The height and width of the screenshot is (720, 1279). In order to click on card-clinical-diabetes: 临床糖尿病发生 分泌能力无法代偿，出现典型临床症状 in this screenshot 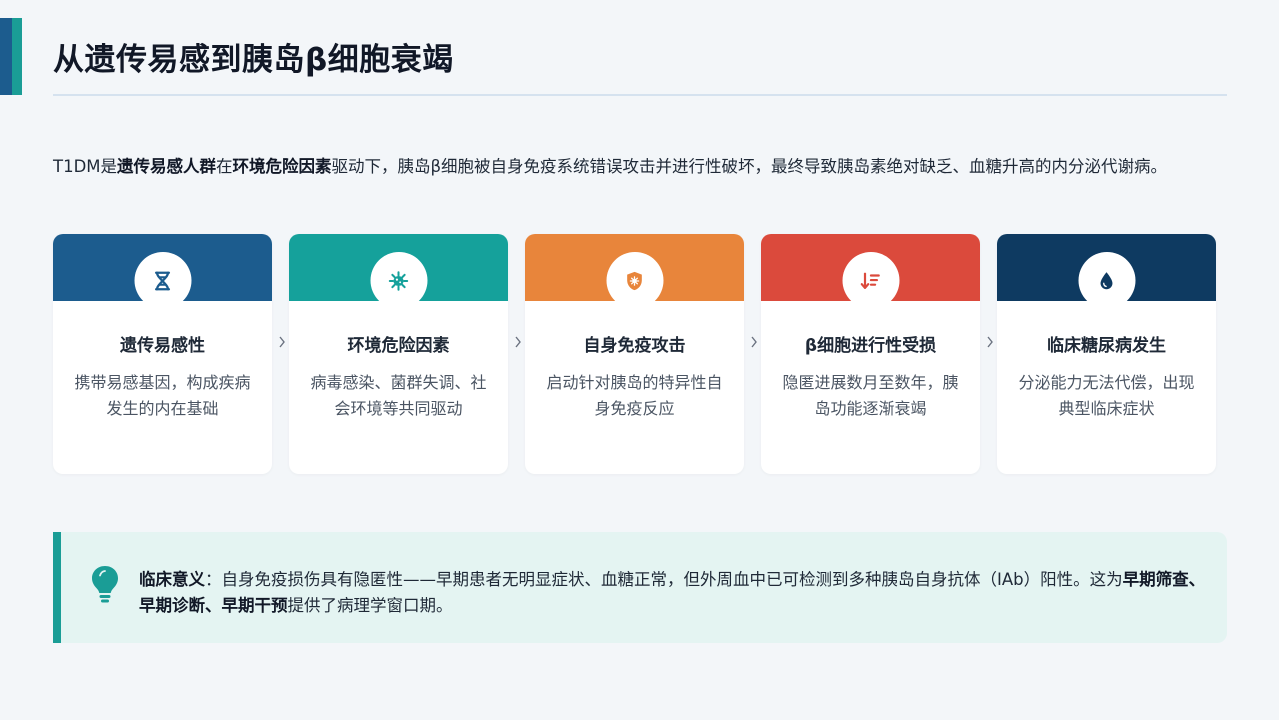, I will do `click(1106, 354)`.